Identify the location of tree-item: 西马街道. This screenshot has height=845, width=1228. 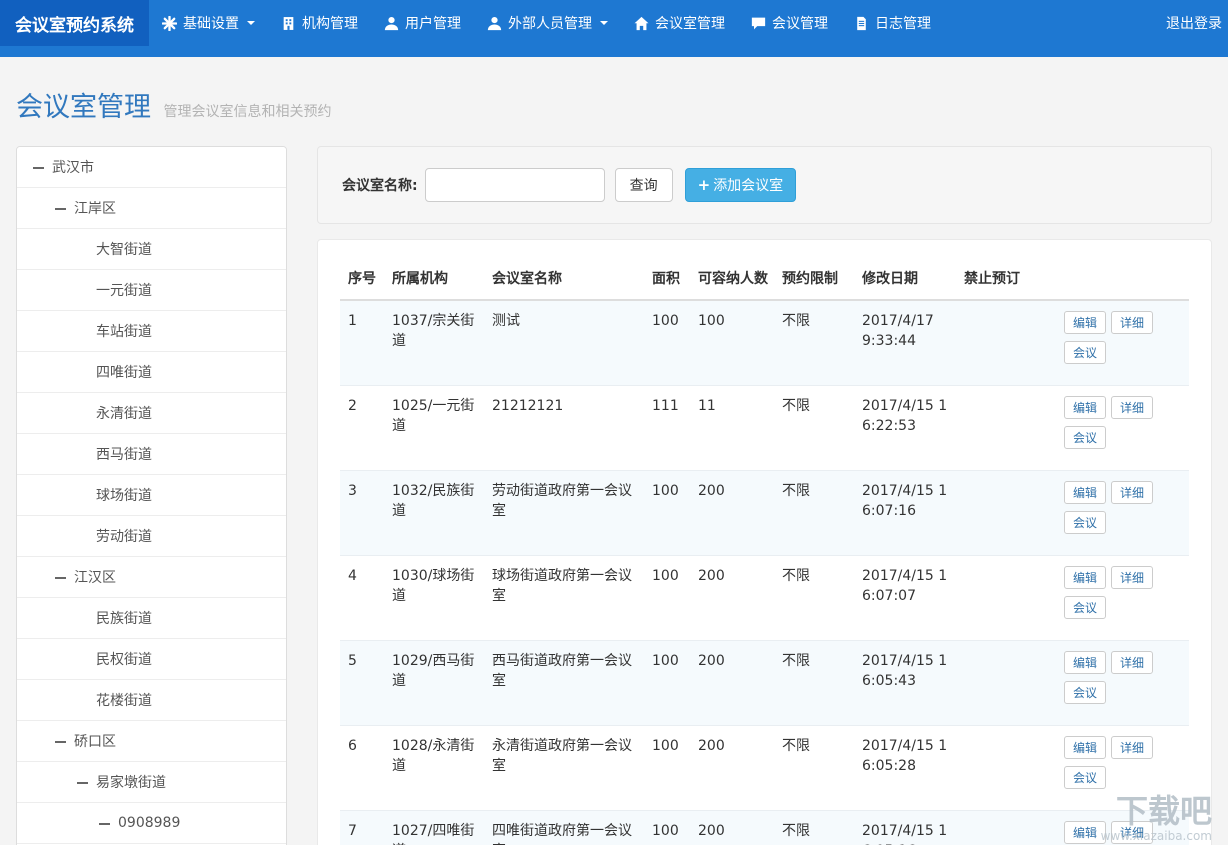
(151, 454).